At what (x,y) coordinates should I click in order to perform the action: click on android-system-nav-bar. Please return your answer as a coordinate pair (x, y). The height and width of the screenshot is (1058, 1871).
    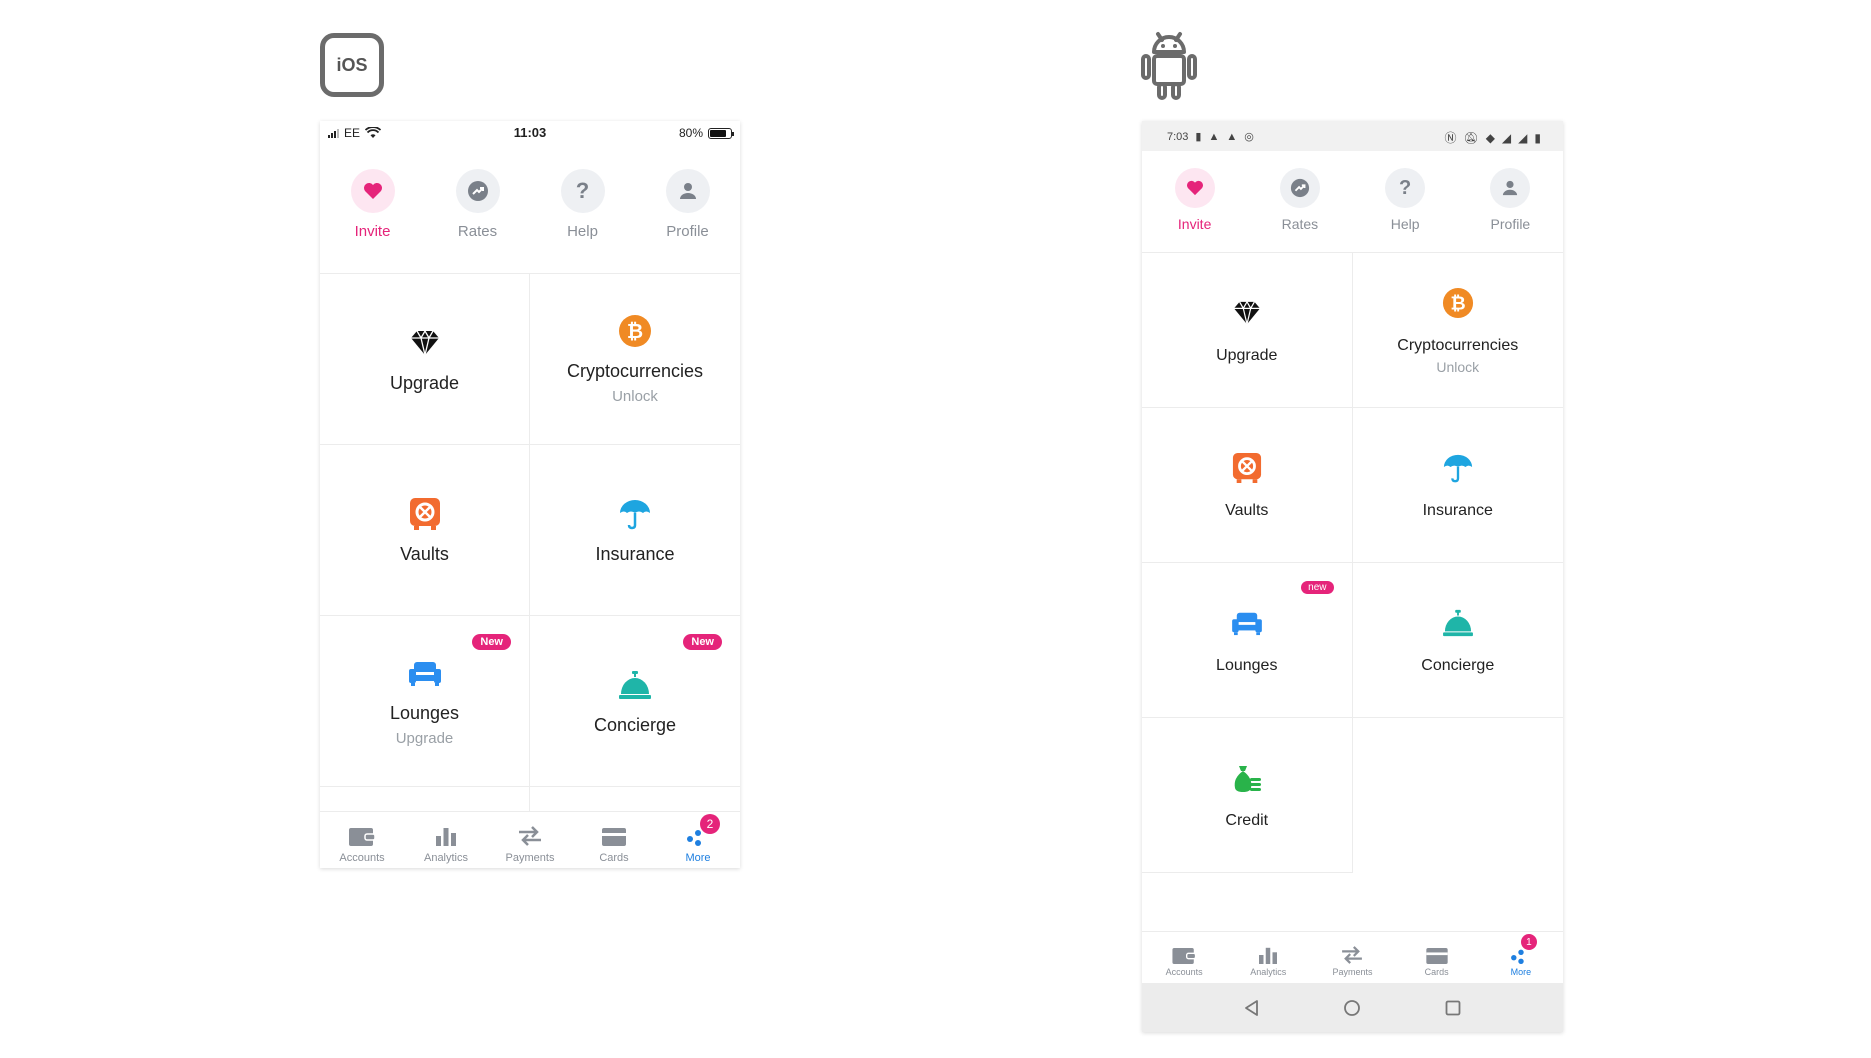
    Looking at the image, I should click on (1352, 1007).